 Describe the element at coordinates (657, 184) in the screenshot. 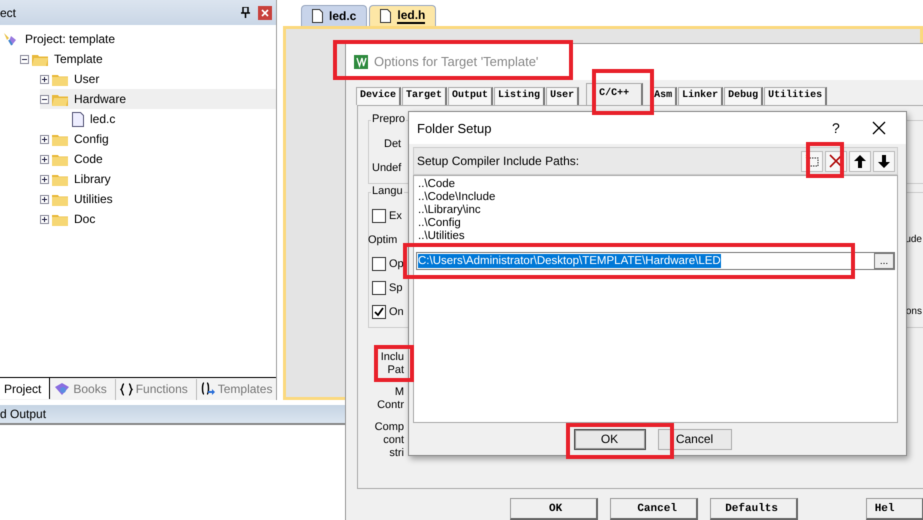

I see `list-item: ..\Code` at that location.